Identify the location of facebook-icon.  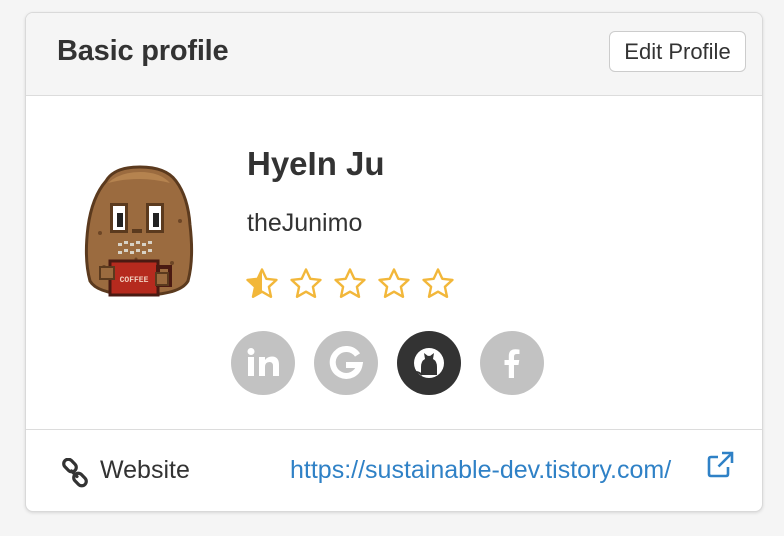
(512, 363).